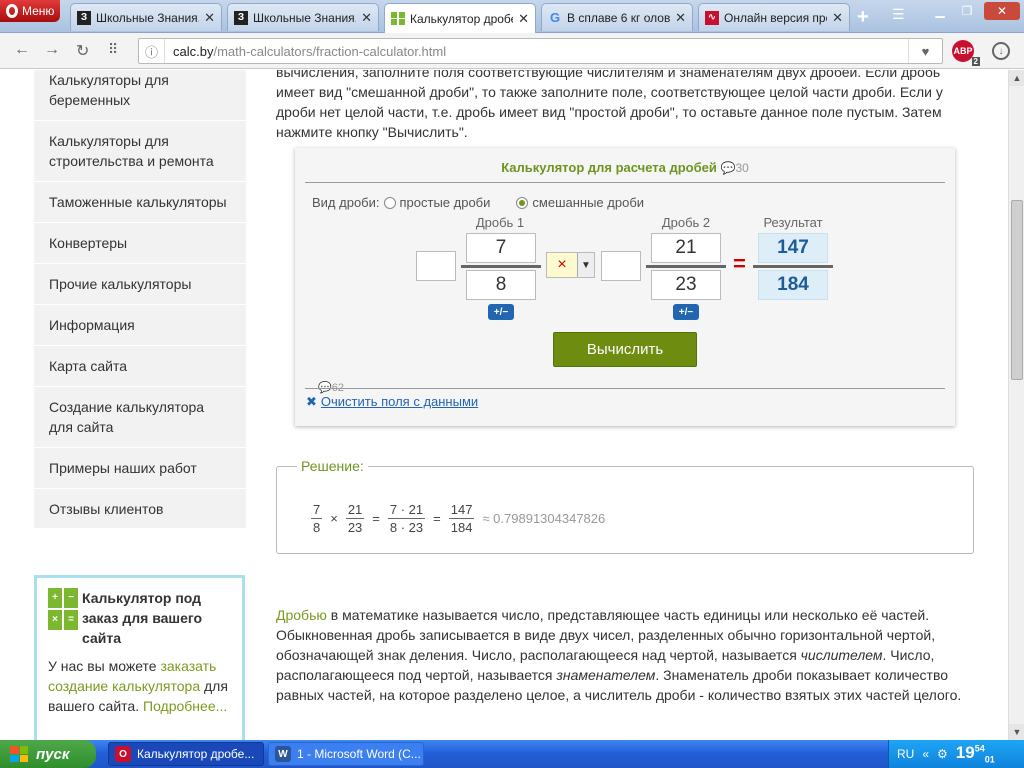  Describe the element at coordinates (140, 417) in the screenshot. I see `sidebar-item-create-calculator: Создание калькулятора для сайта` at that location.